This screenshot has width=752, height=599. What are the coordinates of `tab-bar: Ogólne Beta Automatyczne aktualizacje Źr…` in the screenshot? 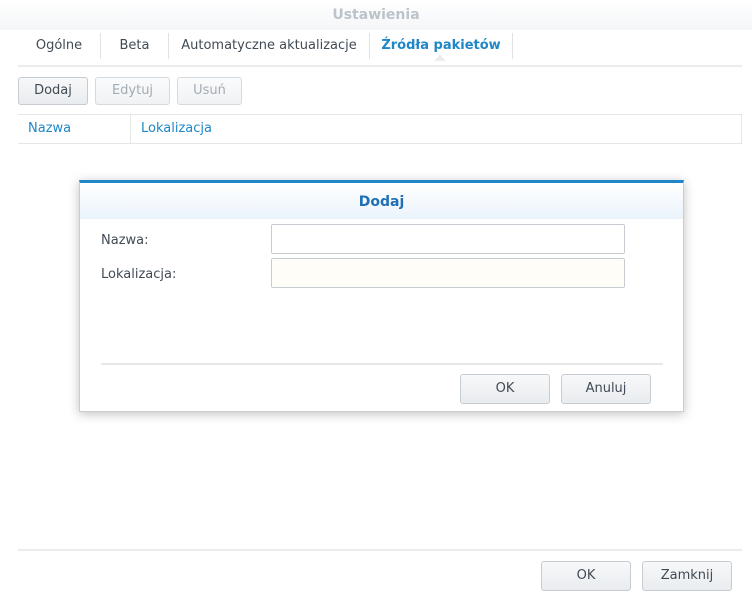 It's located at (380, 50).